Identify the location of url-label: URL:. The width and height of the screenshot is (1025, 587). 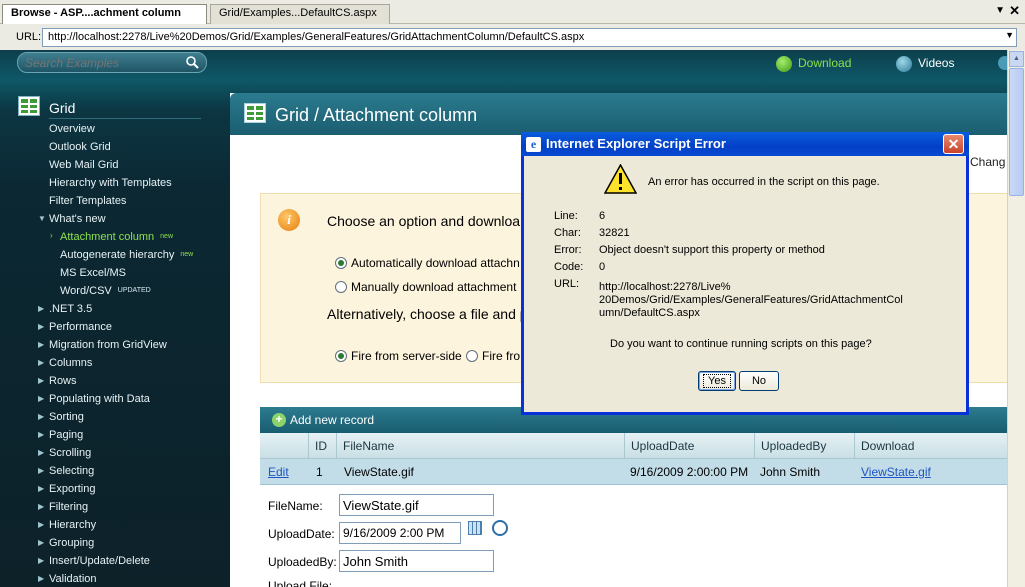
(29, 37).